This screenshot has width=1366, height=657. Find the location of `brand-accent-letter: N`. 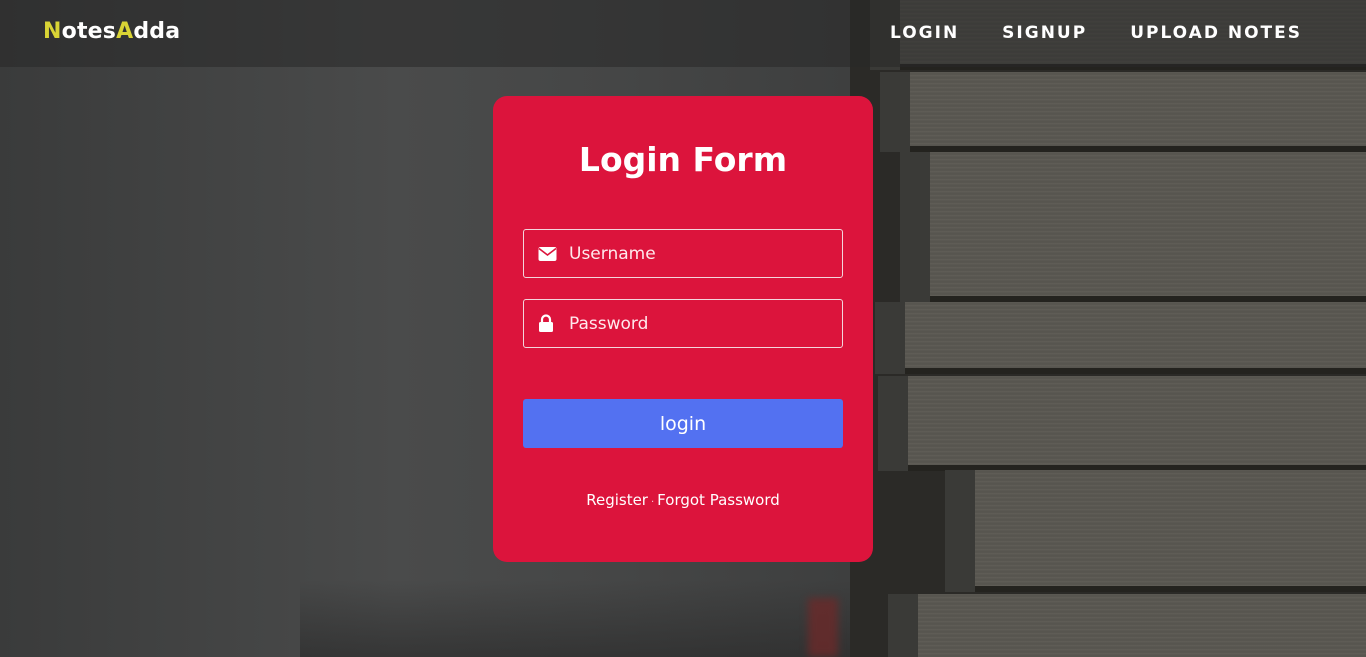

brand-accent-letter: N is located at coordinates (52, 31).